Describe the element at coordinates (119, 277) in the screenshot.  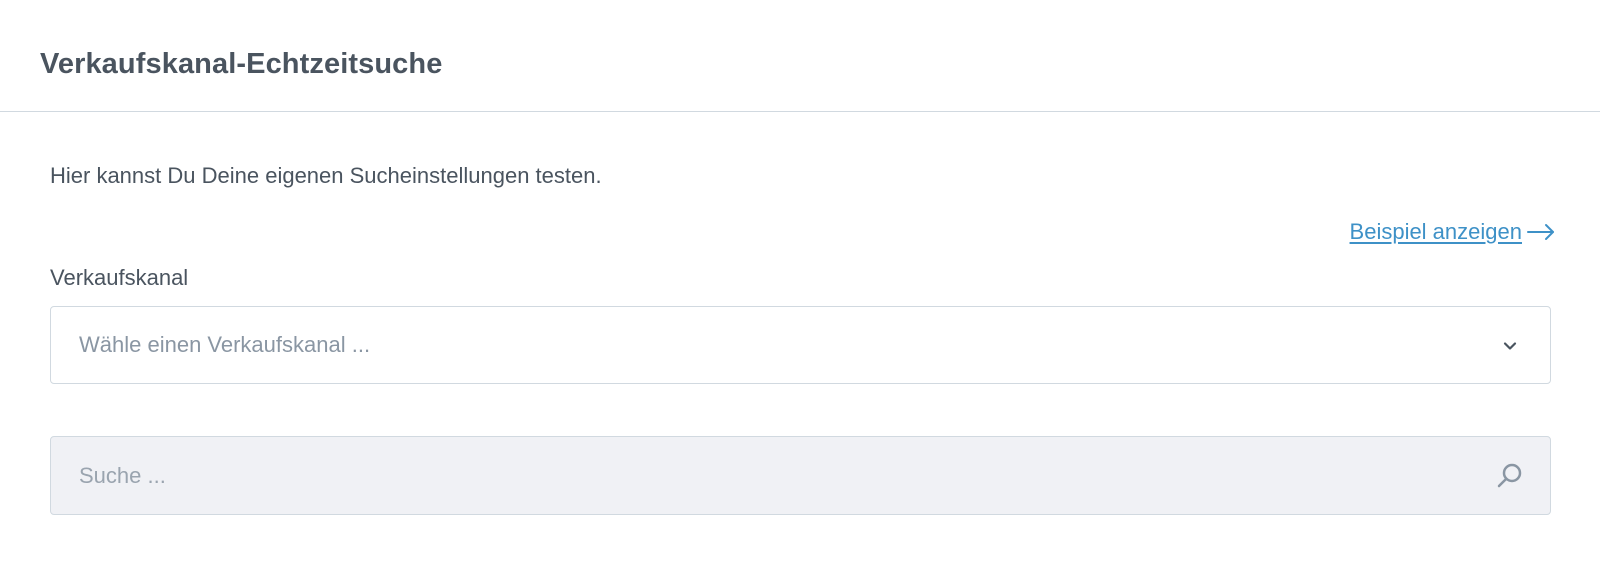
I see `sales-channel-label: Verkaufskanal` at that location.